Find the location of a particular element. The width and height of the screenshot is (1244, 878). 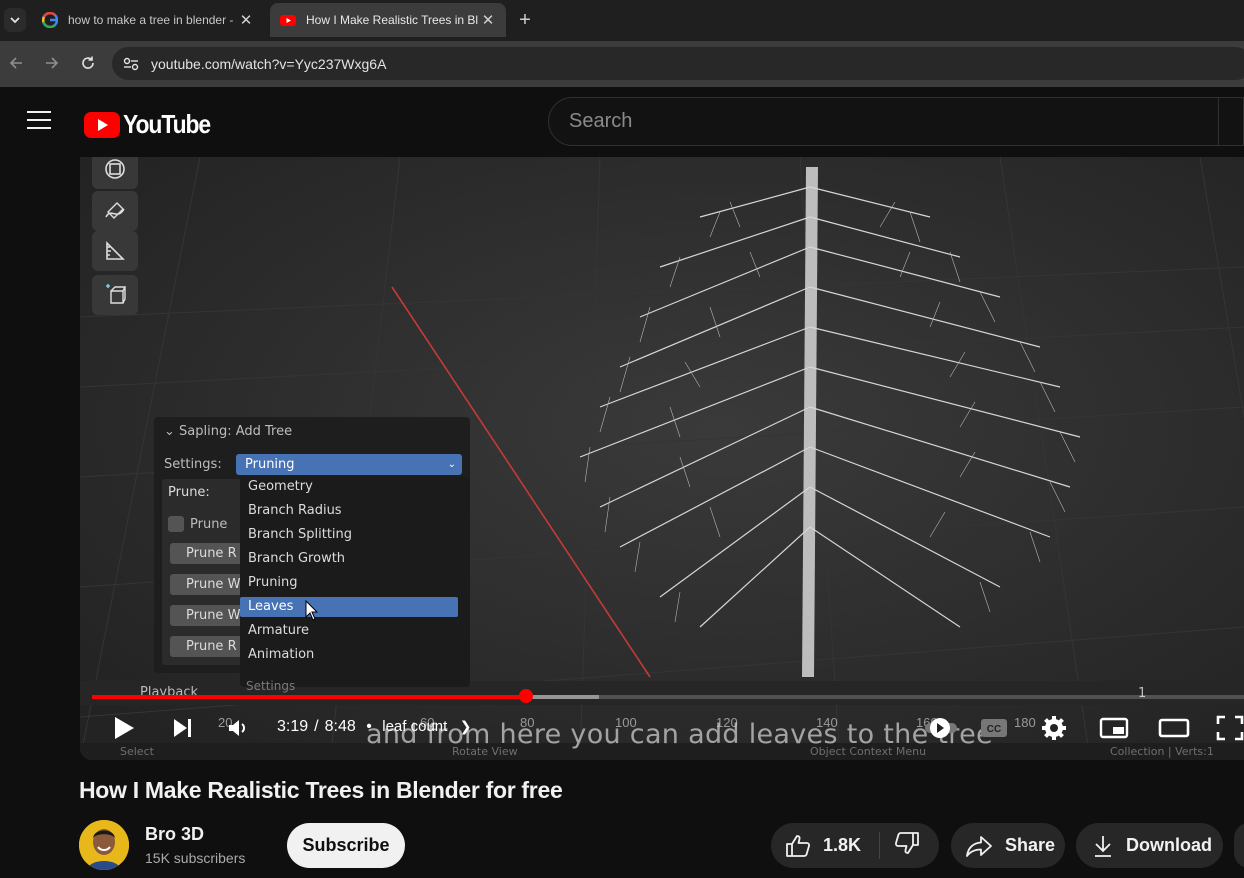

like-divider is located at coordinates (880, 845).